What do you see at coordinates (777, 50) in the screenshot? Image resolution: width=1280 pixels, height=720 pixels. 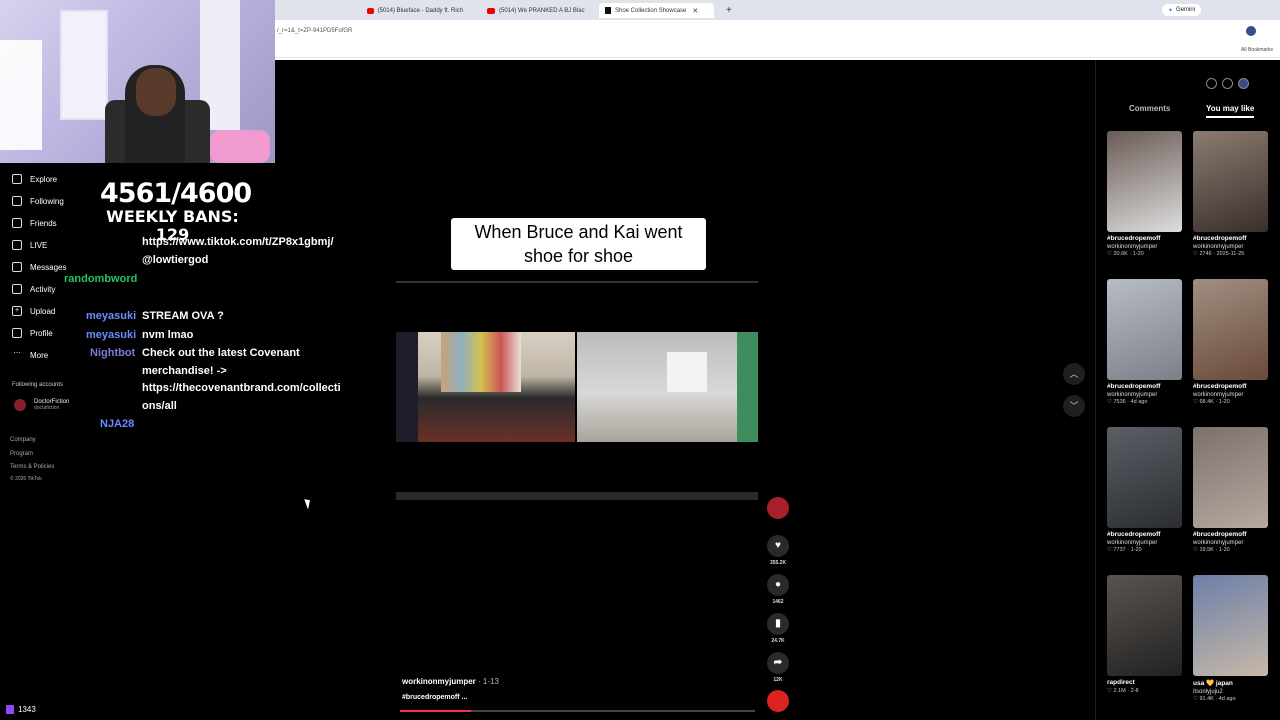 I see `bookmarks-bar: All Bookmarks` at bounding box center [777, 50].